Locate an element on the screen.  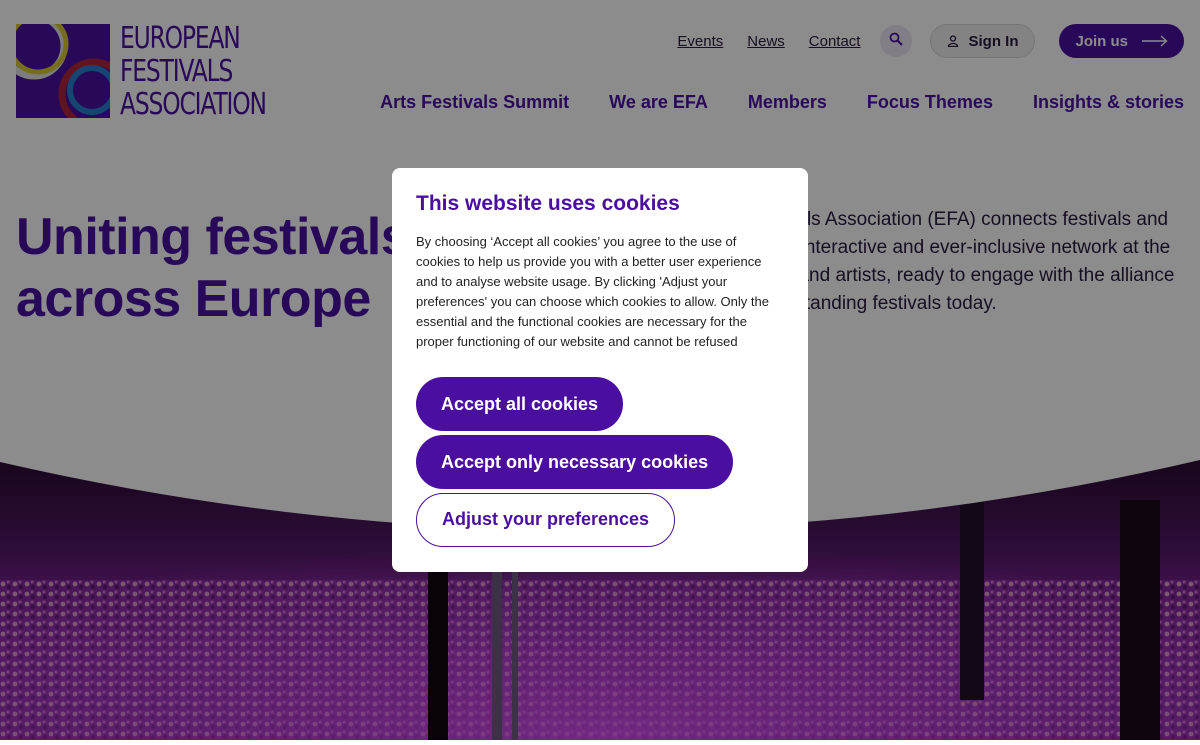
adjust-preferences-button: Adjust your preferences is located at coordinates (546, 520).